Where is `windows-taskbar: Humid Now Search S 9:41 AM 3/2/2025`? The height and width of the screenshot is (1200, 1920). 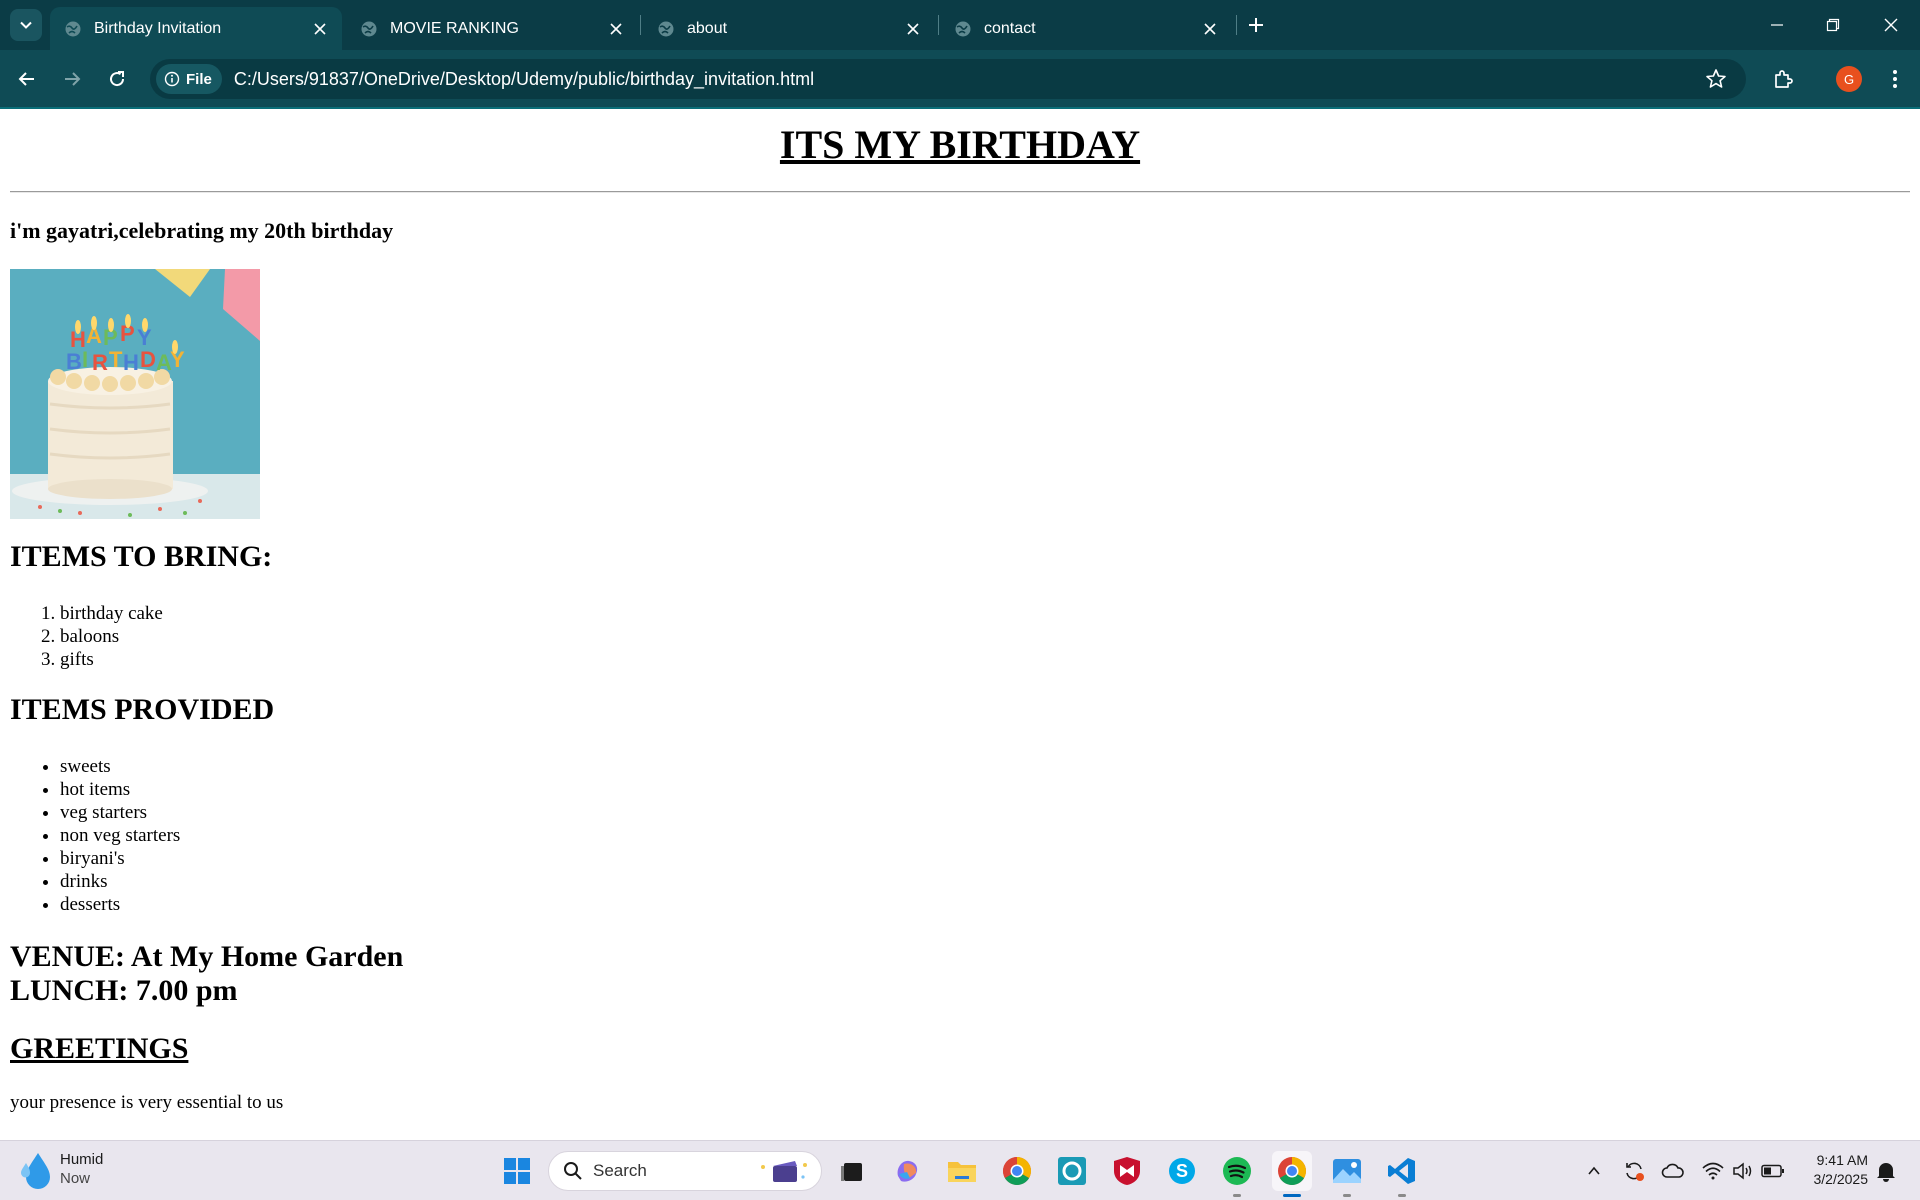 windows-taskbar: Humid Now Search S 9:41 AM 3/2/2025 is located at coordinates (960, 1170).